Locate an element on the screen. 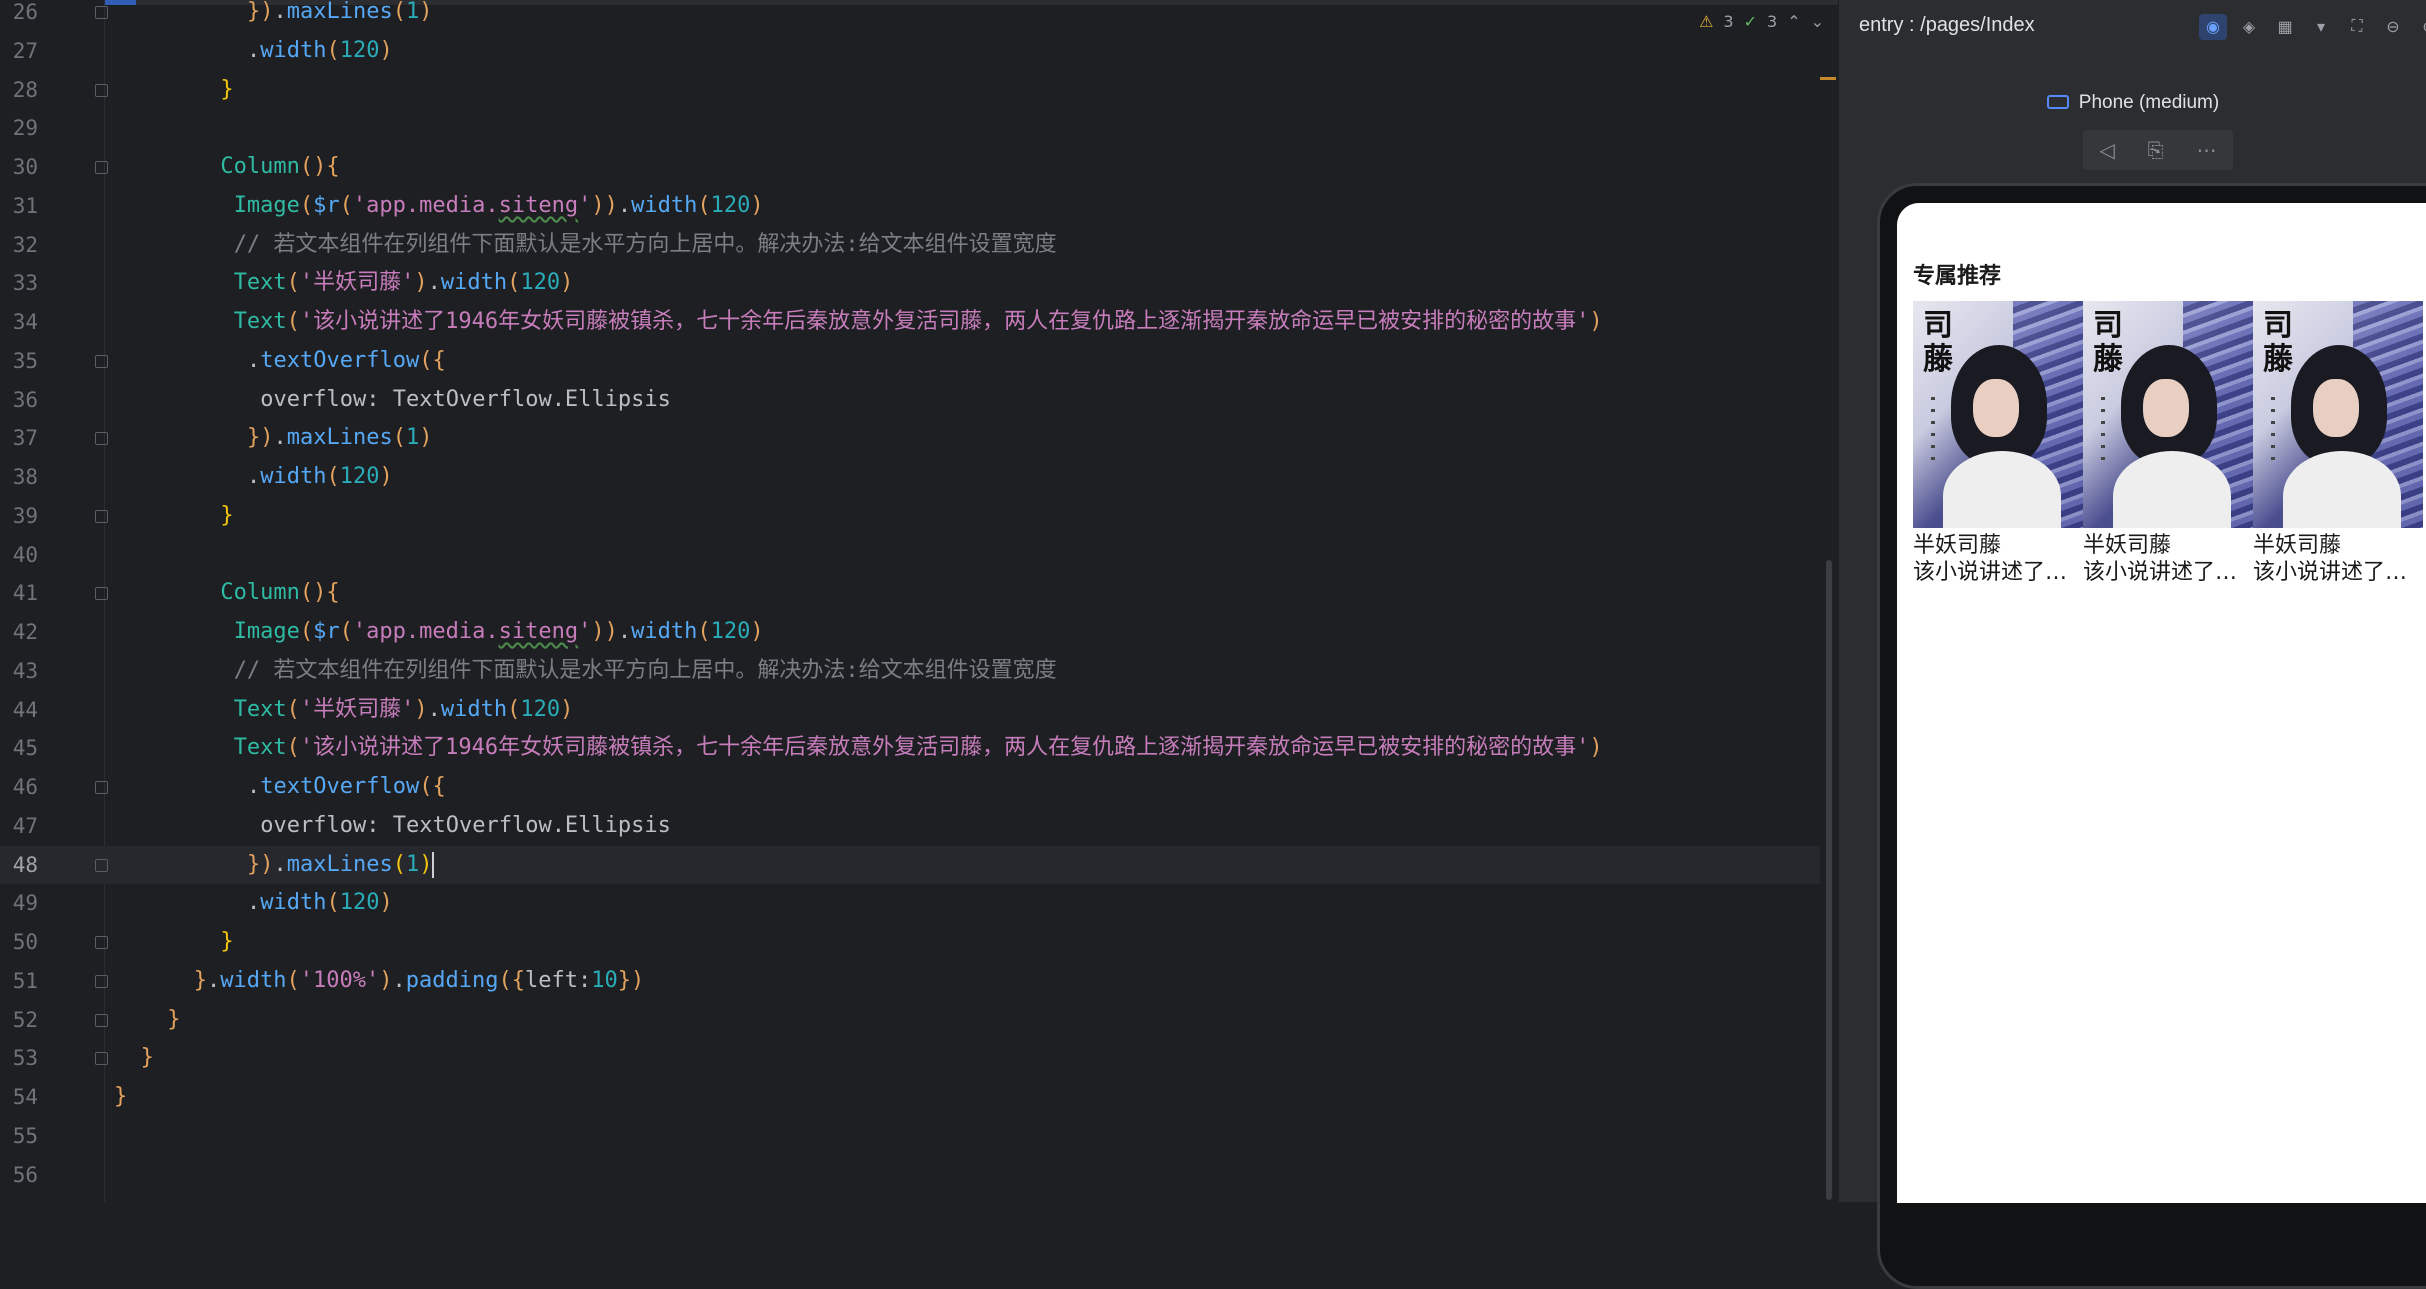 The image size is (2426, 1289). line-number: 48 is located at coordinates (19, 865).